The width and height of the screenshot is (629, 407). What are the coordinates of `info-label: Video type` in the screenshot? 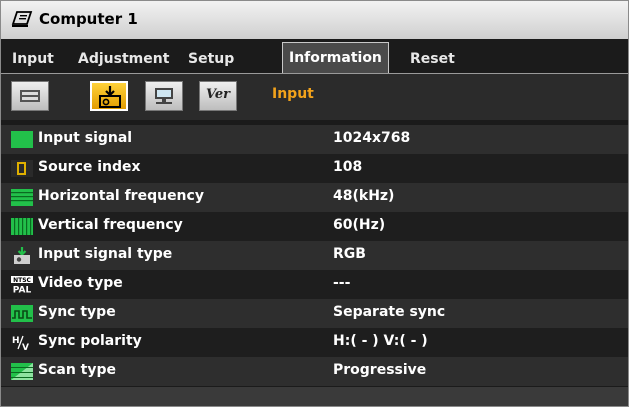 It's located at (80, 283).